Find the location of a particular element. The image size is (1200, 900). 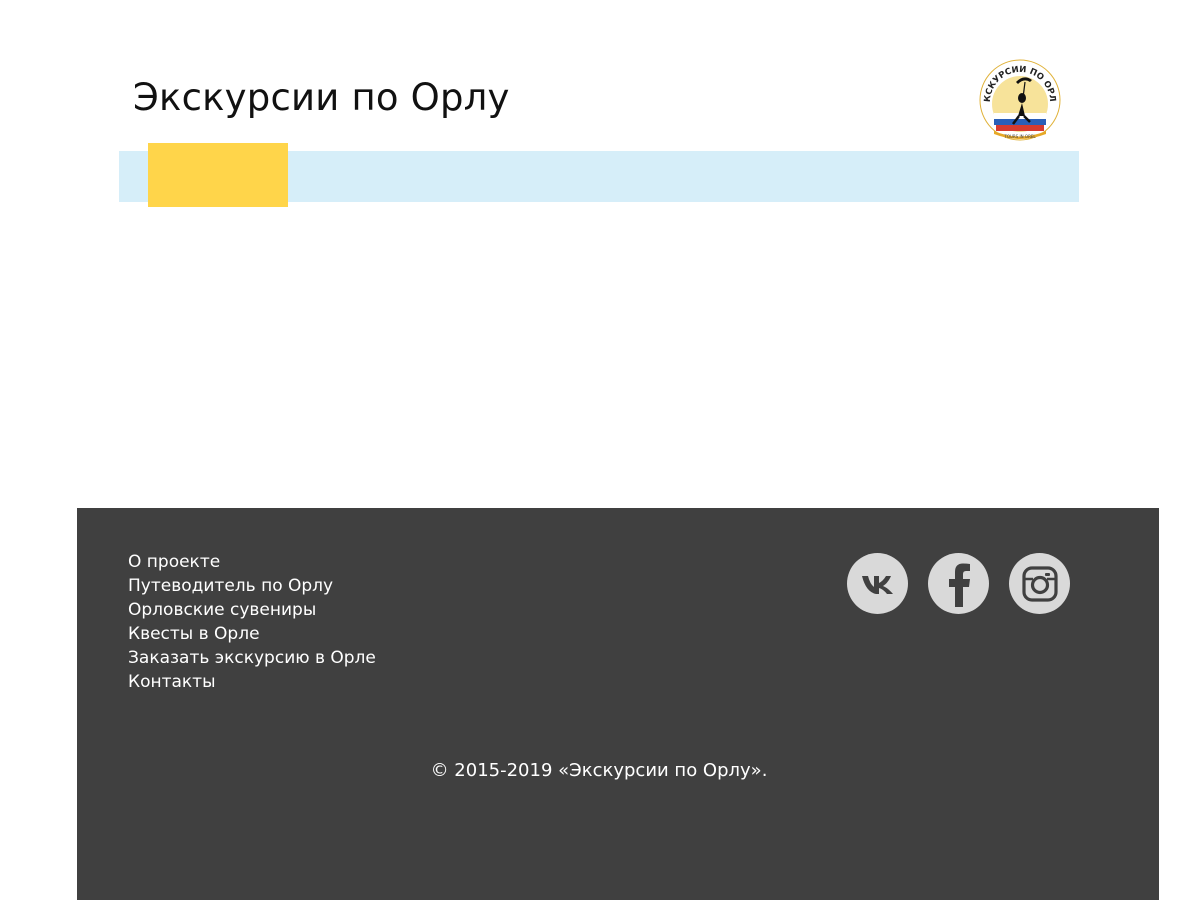

footer-link-quests: Квесты в Орле is located at coordinates (194, 634).